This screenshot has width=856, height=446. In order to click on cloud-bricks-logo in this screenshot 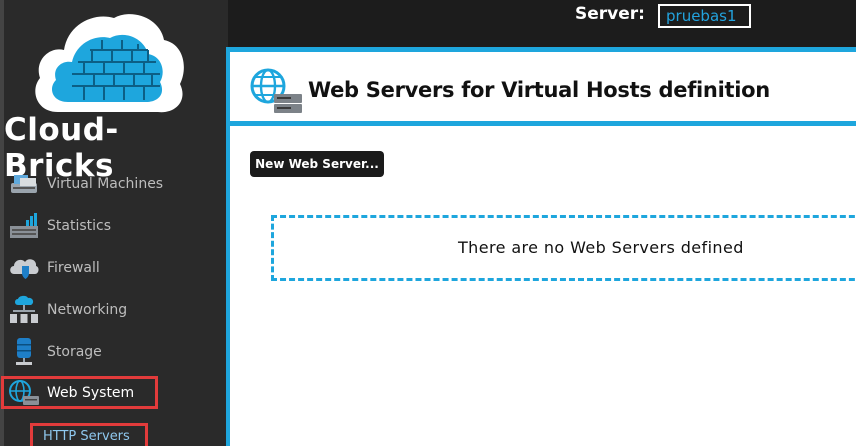, I will do `click(109, 63)`.